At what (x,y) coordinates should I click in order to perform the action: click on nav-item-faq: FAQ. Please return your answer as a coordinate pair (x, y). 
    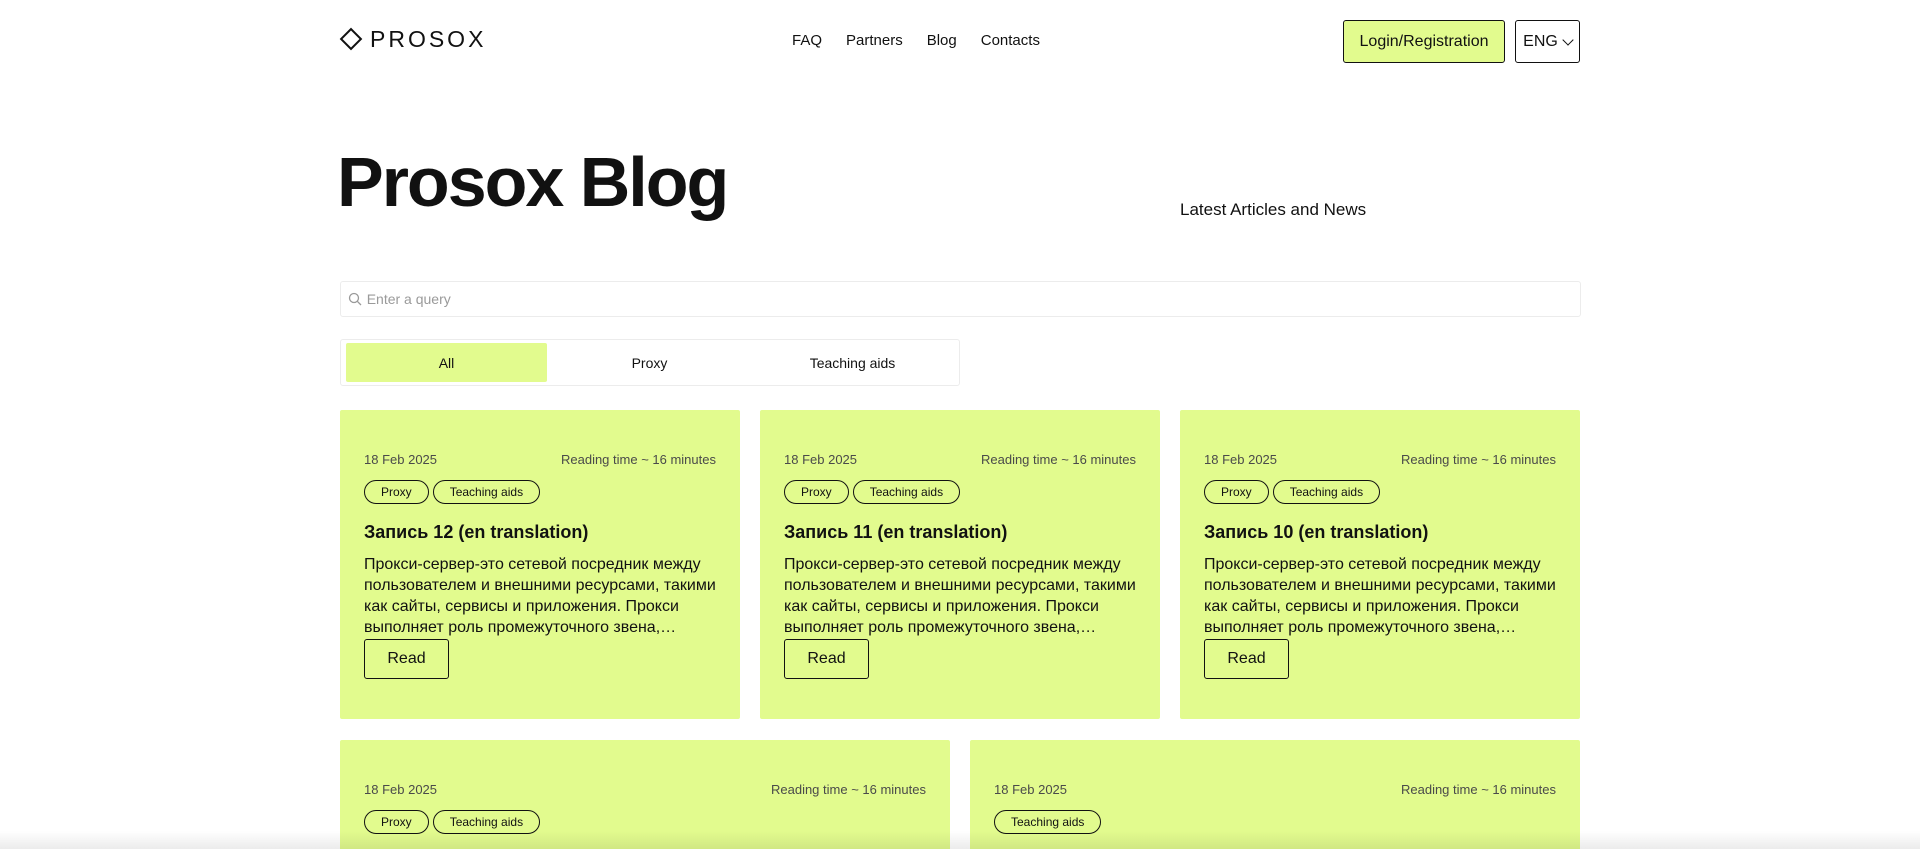
    Looking at the image, I should click on (807, 40).